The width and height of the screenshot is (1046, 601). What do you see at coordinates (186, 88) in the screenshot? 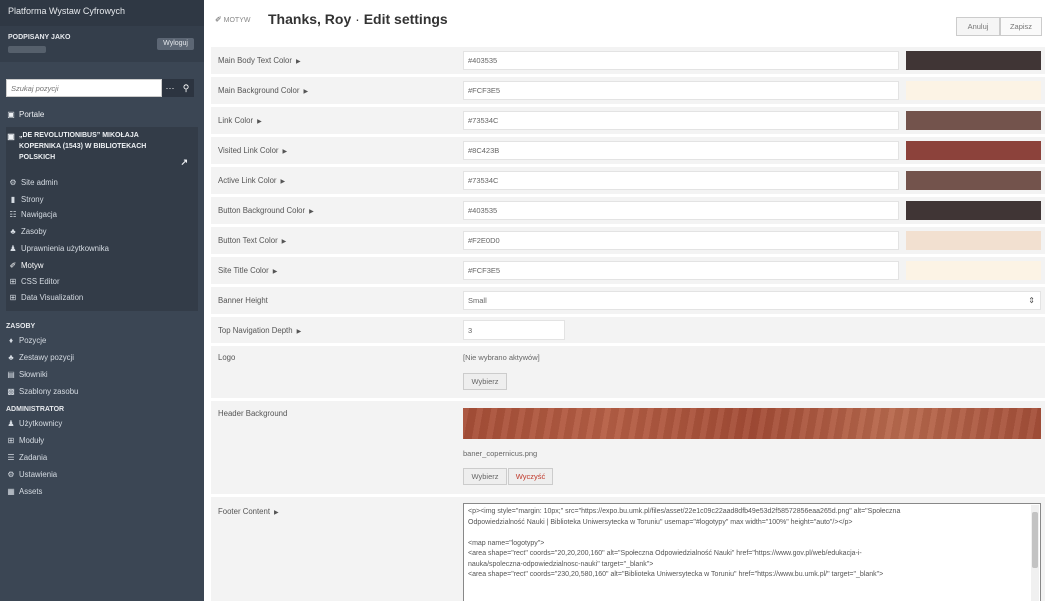
I see `search-button: ⚲` at bounding box center [186, 88].